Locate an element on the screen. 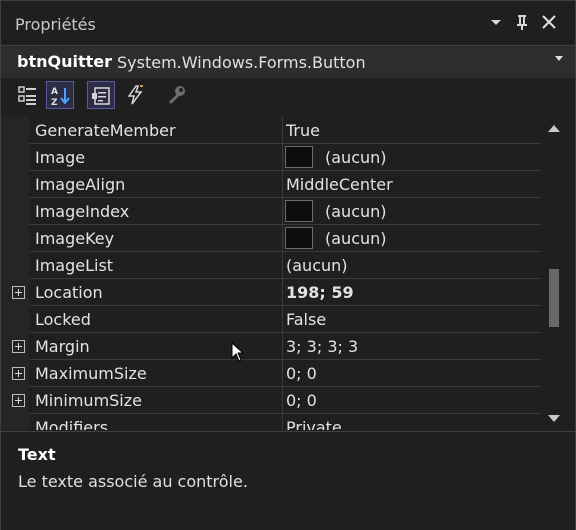  mouse-cursor-icon is located at coordinates (238, 352).